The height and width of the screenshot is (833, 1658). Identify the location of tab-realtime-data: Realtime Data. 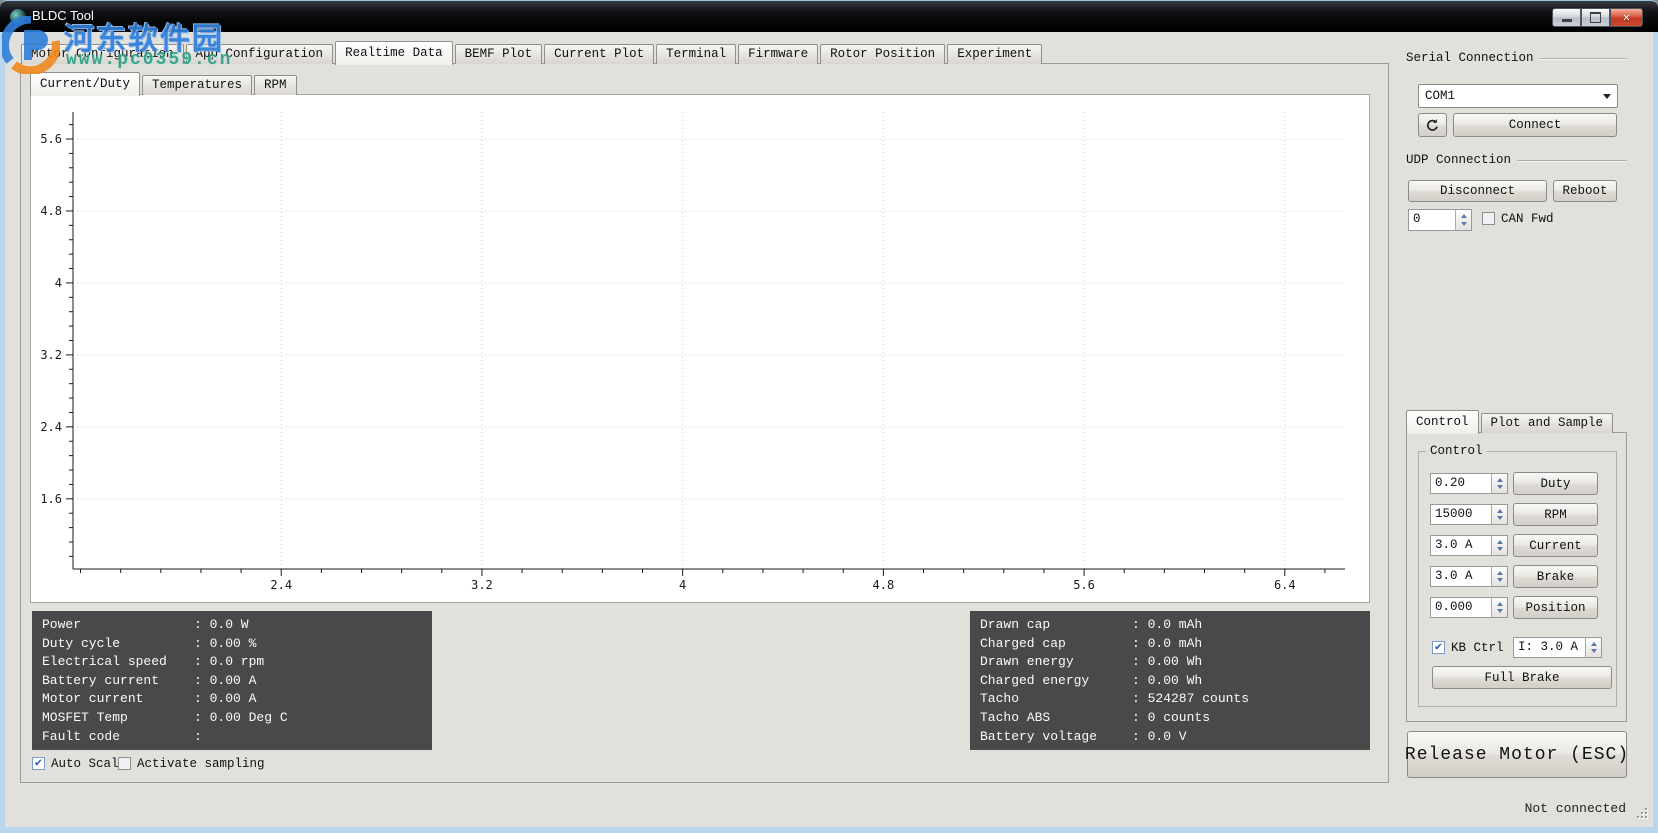
(394, 53).